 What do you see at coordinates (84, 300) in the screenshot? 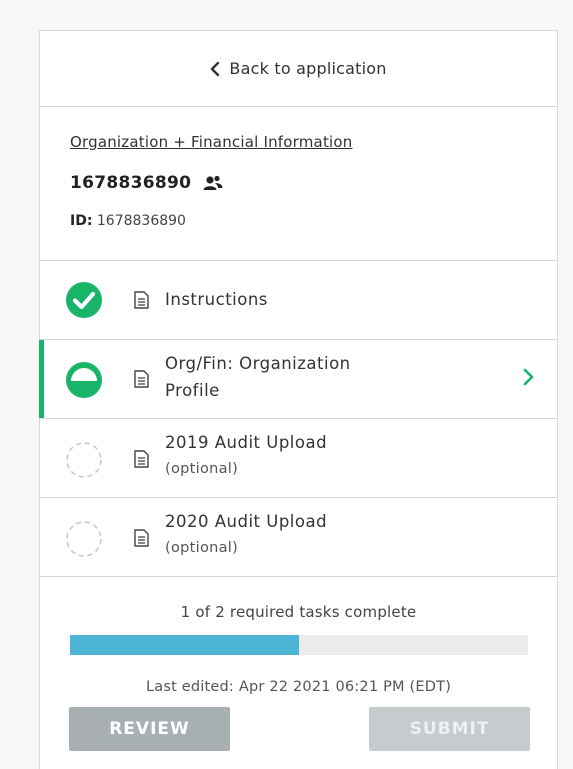
I see `check-circle-icon` at bounding box center [84, 300].